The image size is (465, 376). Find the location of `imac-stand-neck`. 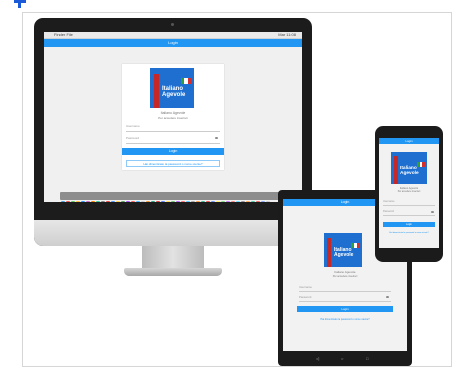

imac-stand-neck is located at coordinates (173, 258).